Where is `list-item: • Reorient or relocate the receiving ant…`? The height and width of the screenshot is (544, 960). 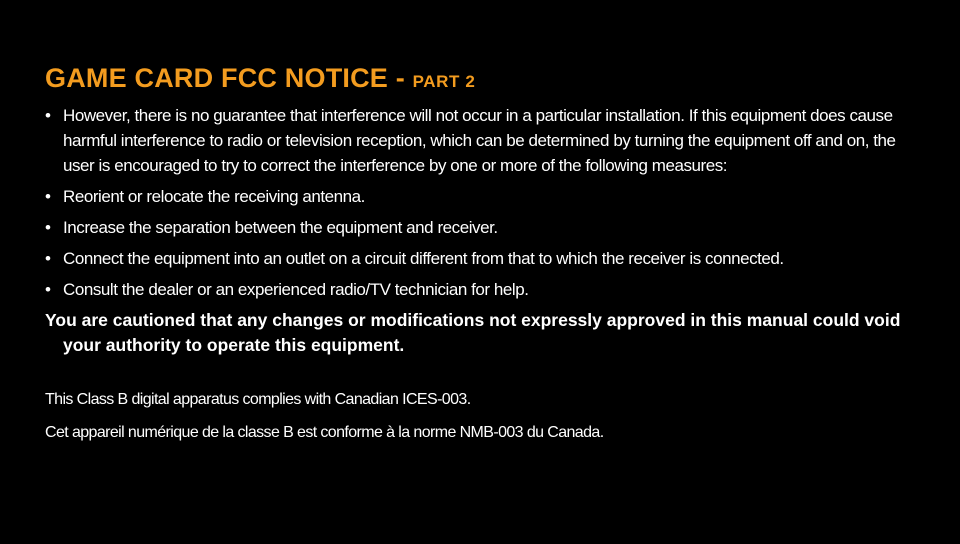 list-item: • Reorient or relocate the receiving ant… is located at coordinates (485, 196).